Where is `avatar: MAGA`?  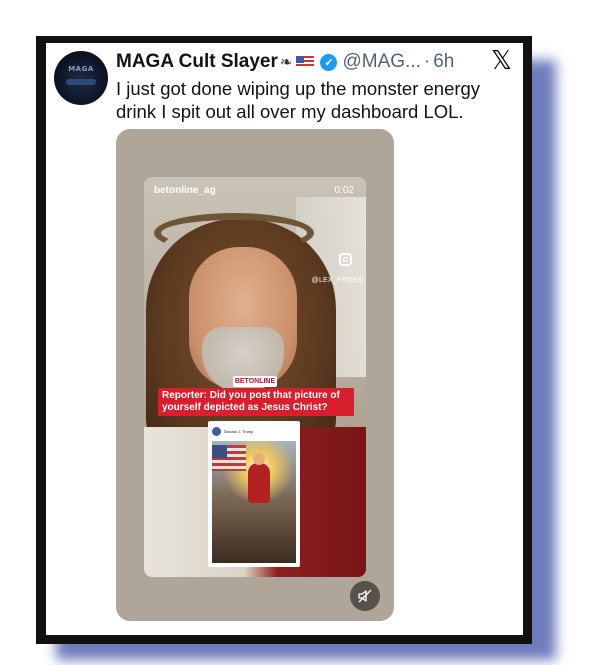
avatar: MAGA is located at coordinates (81, 78).